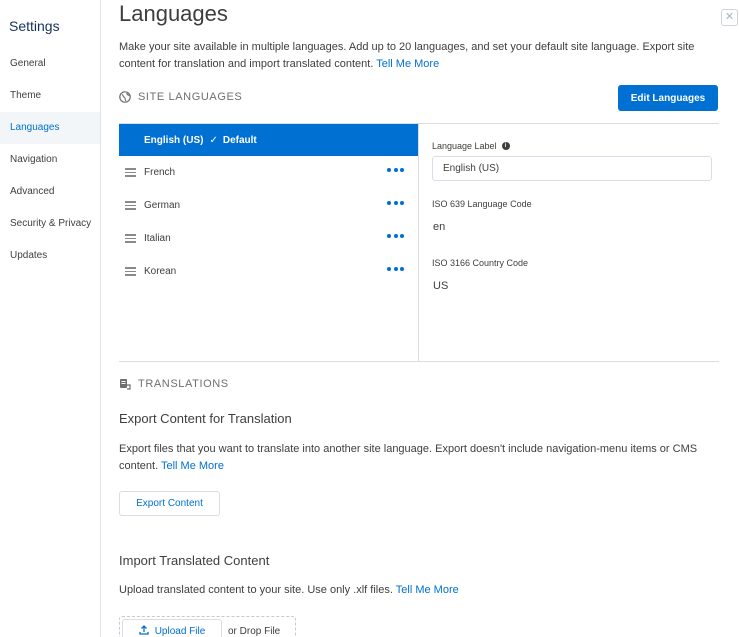 Image resolution: width=739 pixels, height=637 pixels. What do you see at coordinates (268, 238) in the screenshot?
I see `language-row: Italian` at bounding box center [268, 238].